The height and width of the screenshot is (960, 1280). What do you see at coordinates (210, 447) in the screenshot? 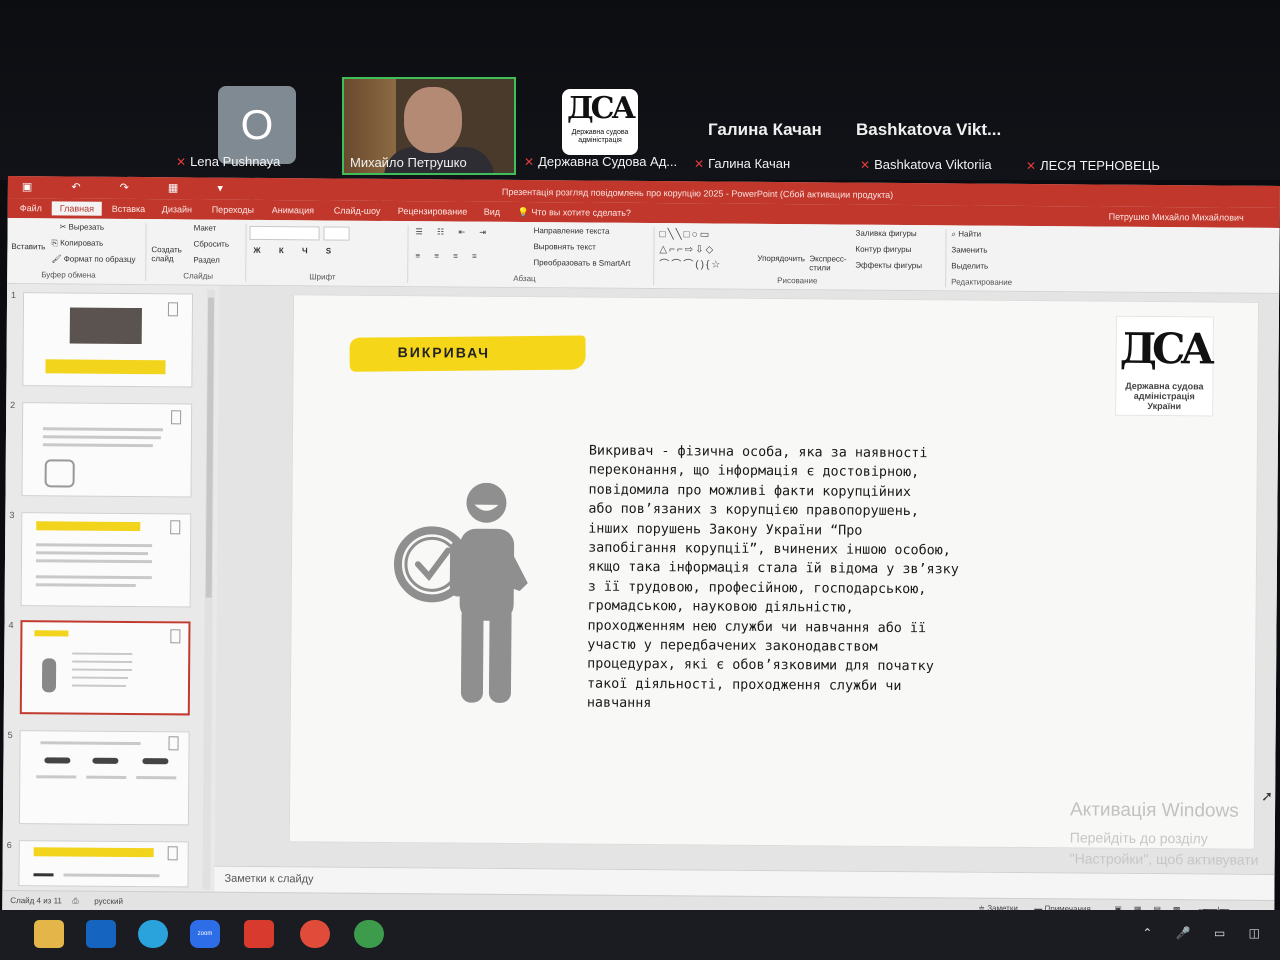
I see `scrollbar-thumb` at bounding box center [210, 447].